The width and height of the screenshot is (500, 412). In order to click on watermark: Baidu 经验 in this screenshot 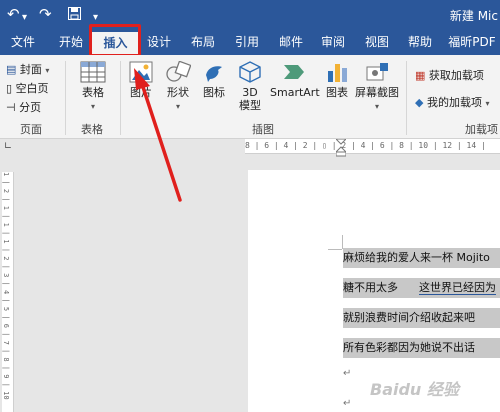, I will do `click(414, 389)`.